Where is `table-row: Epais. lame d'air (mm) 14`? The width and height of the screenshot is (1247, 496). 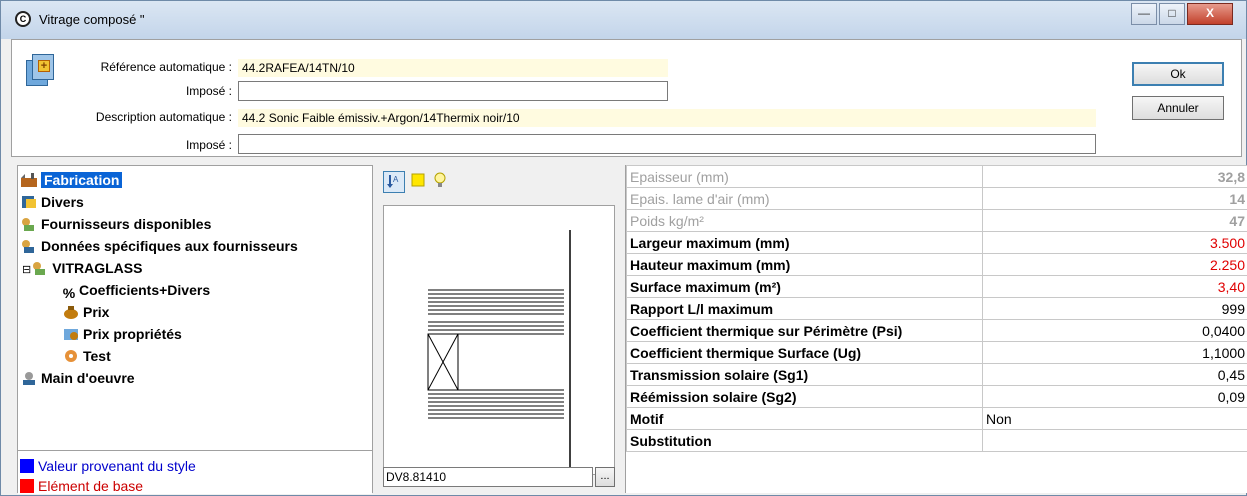
table-row: Epais. lame d'air (mm) 14 is located at coordinates (936, 198).